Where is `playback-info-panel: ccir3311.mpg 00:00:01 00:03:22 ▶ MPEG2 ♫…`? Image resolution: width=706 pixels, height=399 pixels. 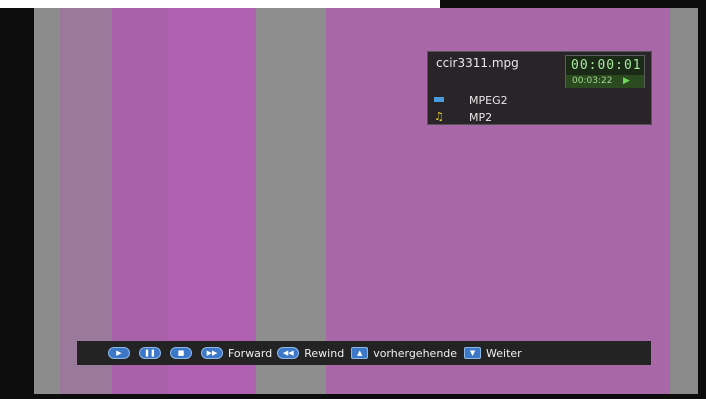 playback-info-panel: ccir3311.mpg 00:00:01 00:03:22 ▶ MPEG2 ♫… is located at coordinates (539, 88).